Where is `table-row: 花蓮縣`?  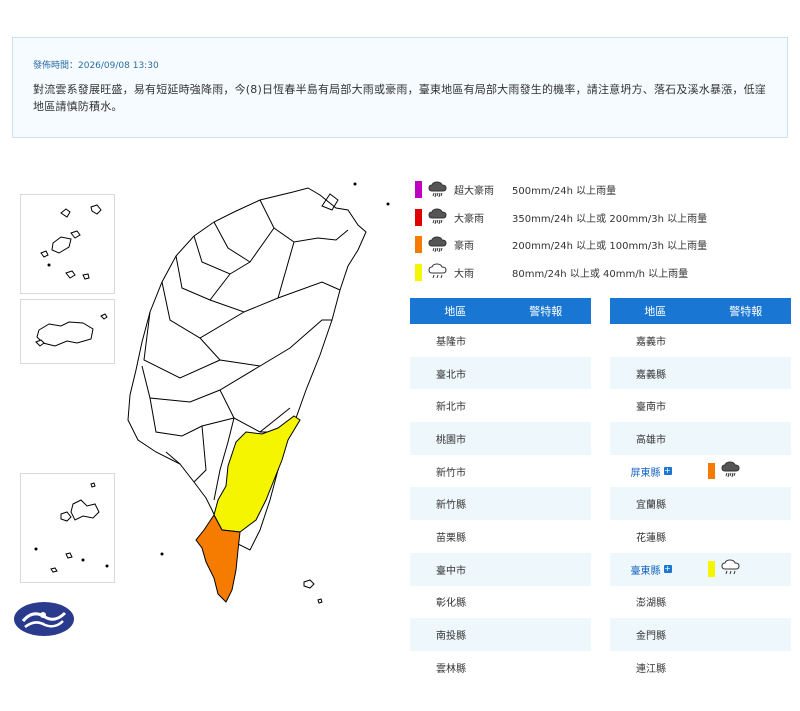
table-row: 花蓮縣 is located at coordinates (700, 536).